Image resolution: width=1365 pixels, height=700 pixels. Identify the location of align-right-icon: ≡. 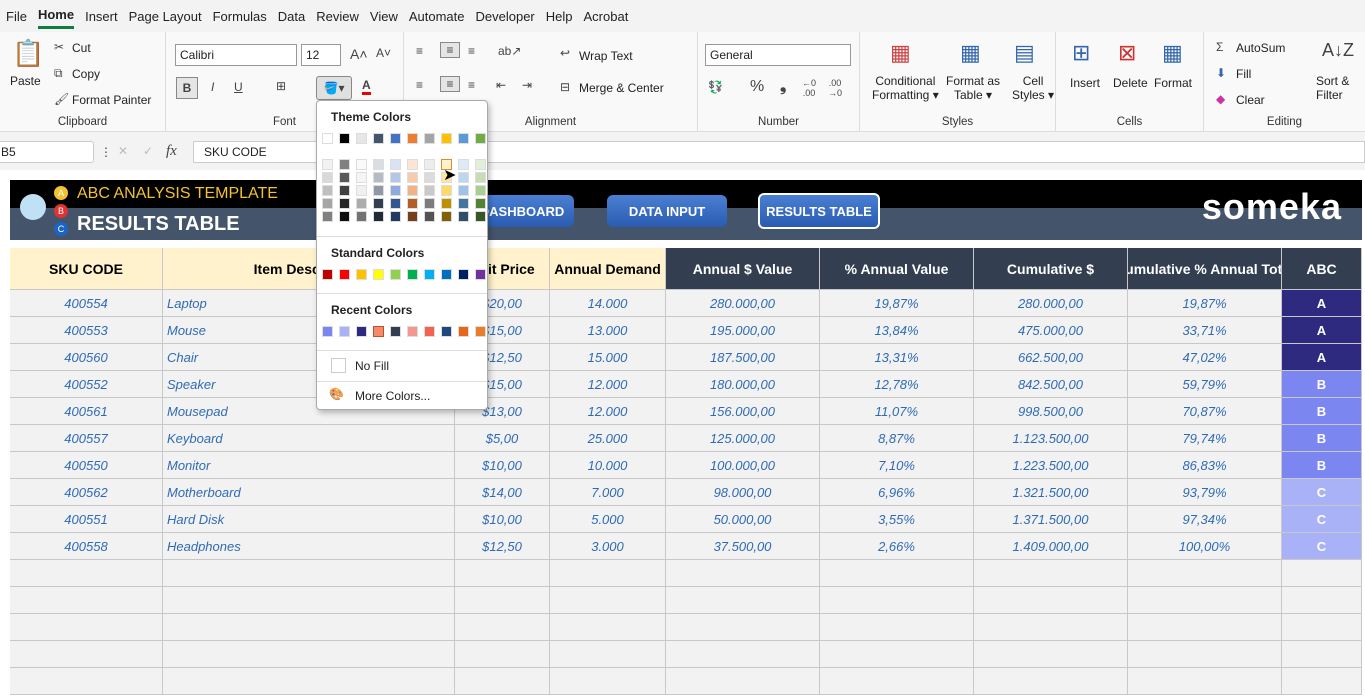
(471, 85).